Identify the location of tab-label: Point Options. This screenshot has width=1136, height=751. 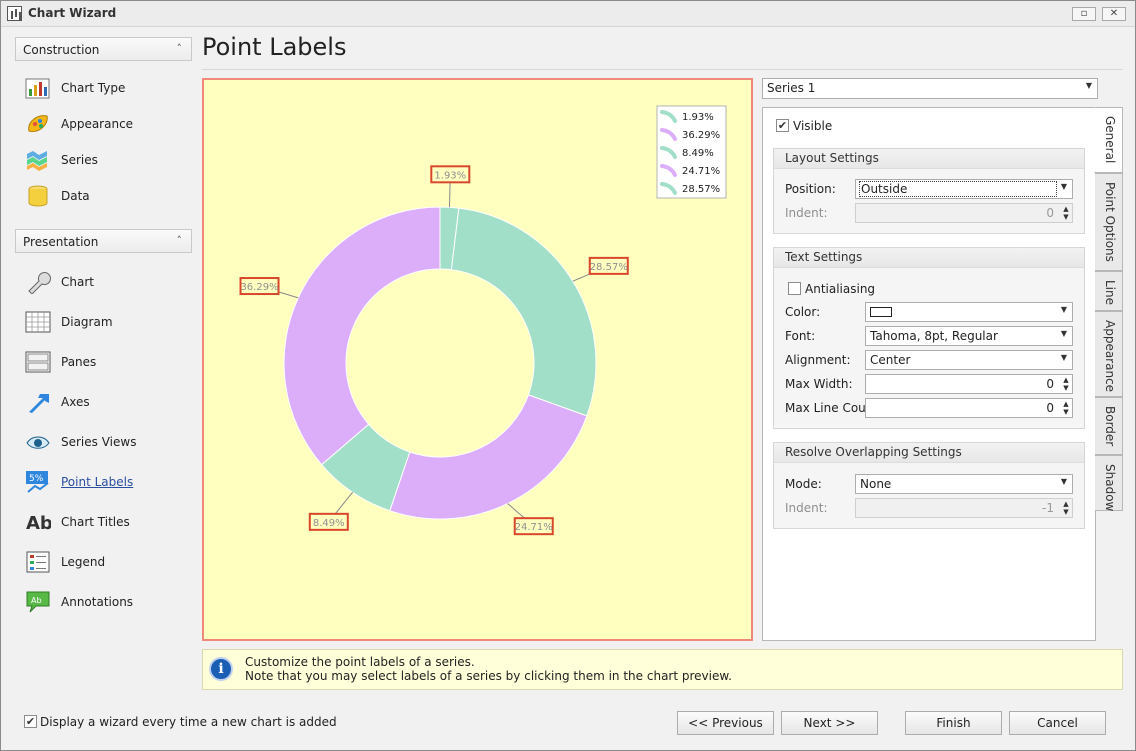
(1110, 222).